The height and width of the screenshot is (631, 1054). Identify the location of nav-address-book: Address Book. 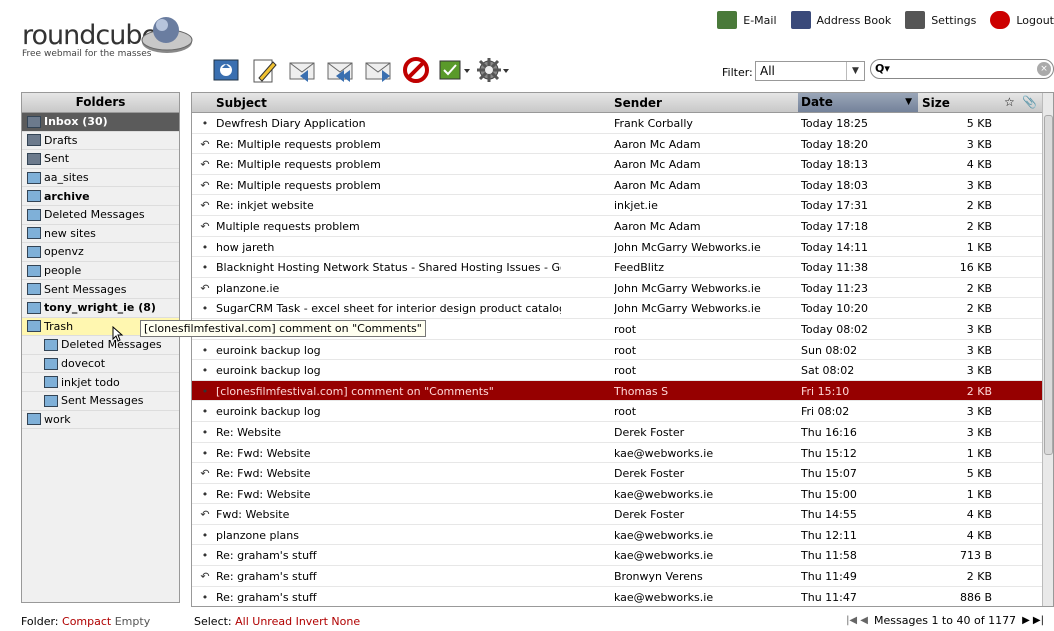
(840, 20).